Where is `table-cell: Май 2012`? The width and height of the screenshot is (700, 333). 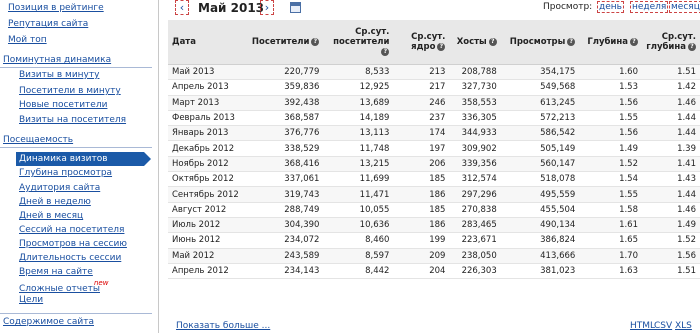 table-cell: Май 2012 is located at coordinates (205, 256).